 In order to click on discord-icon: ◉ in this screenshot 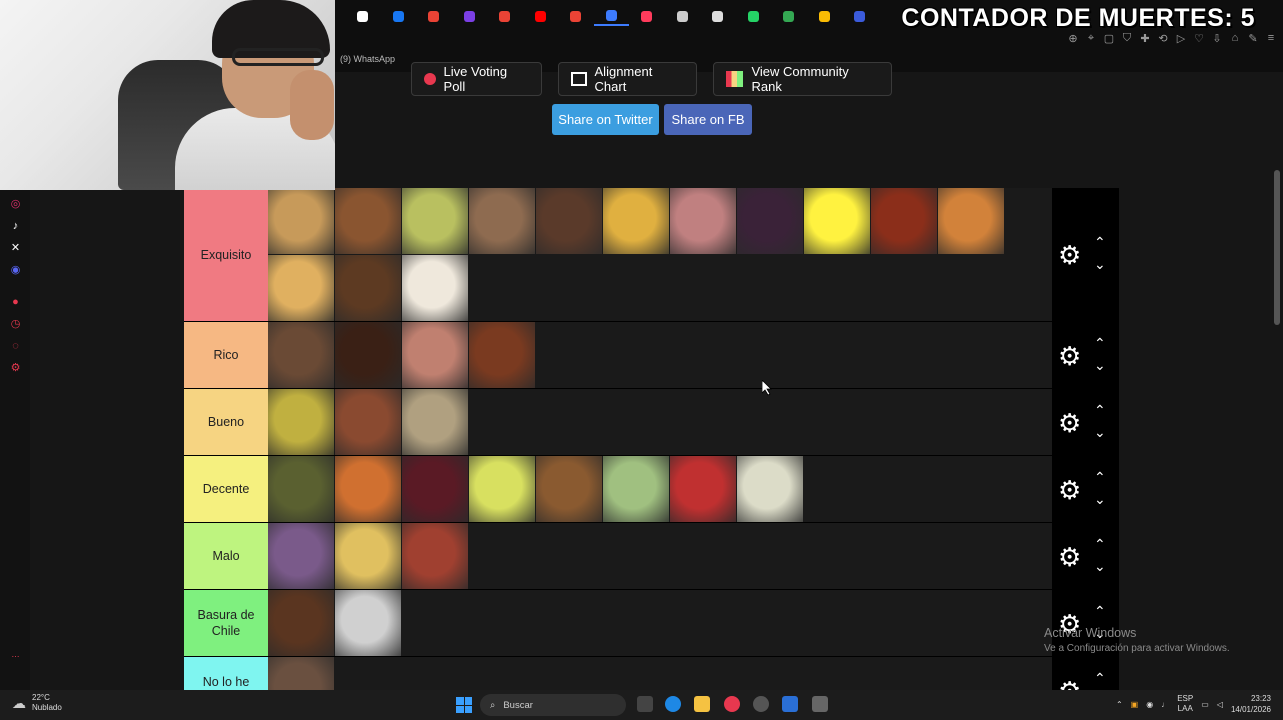, I will do `click(15, 270)`.